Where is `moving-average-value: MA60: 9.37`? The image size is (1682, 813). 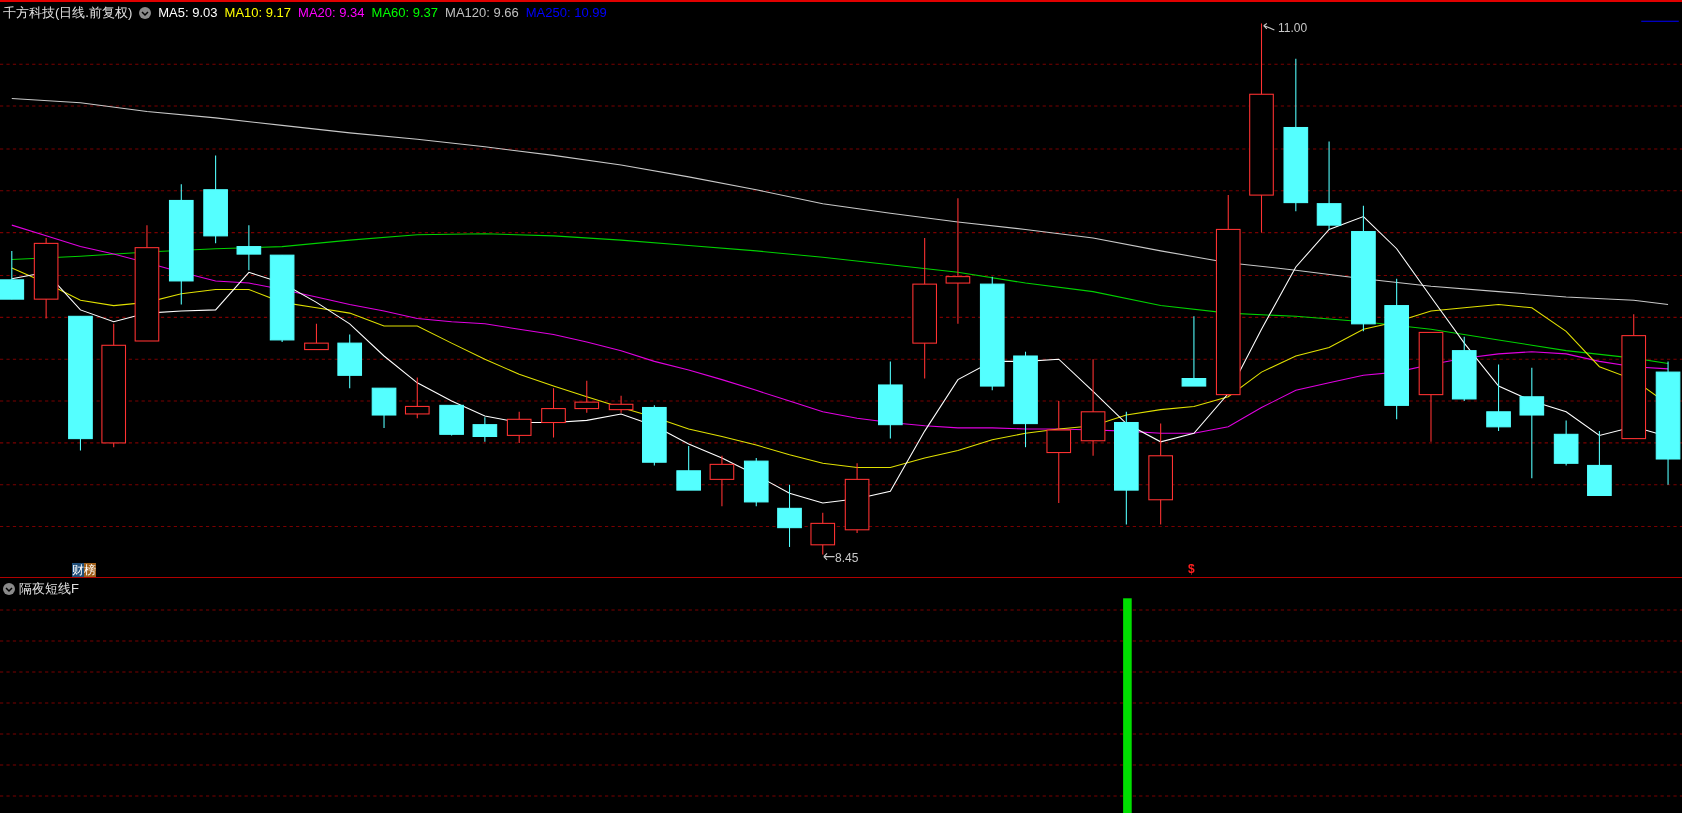 moving-average-value: MA60: 9.37 is located at coordinates (405, 13).